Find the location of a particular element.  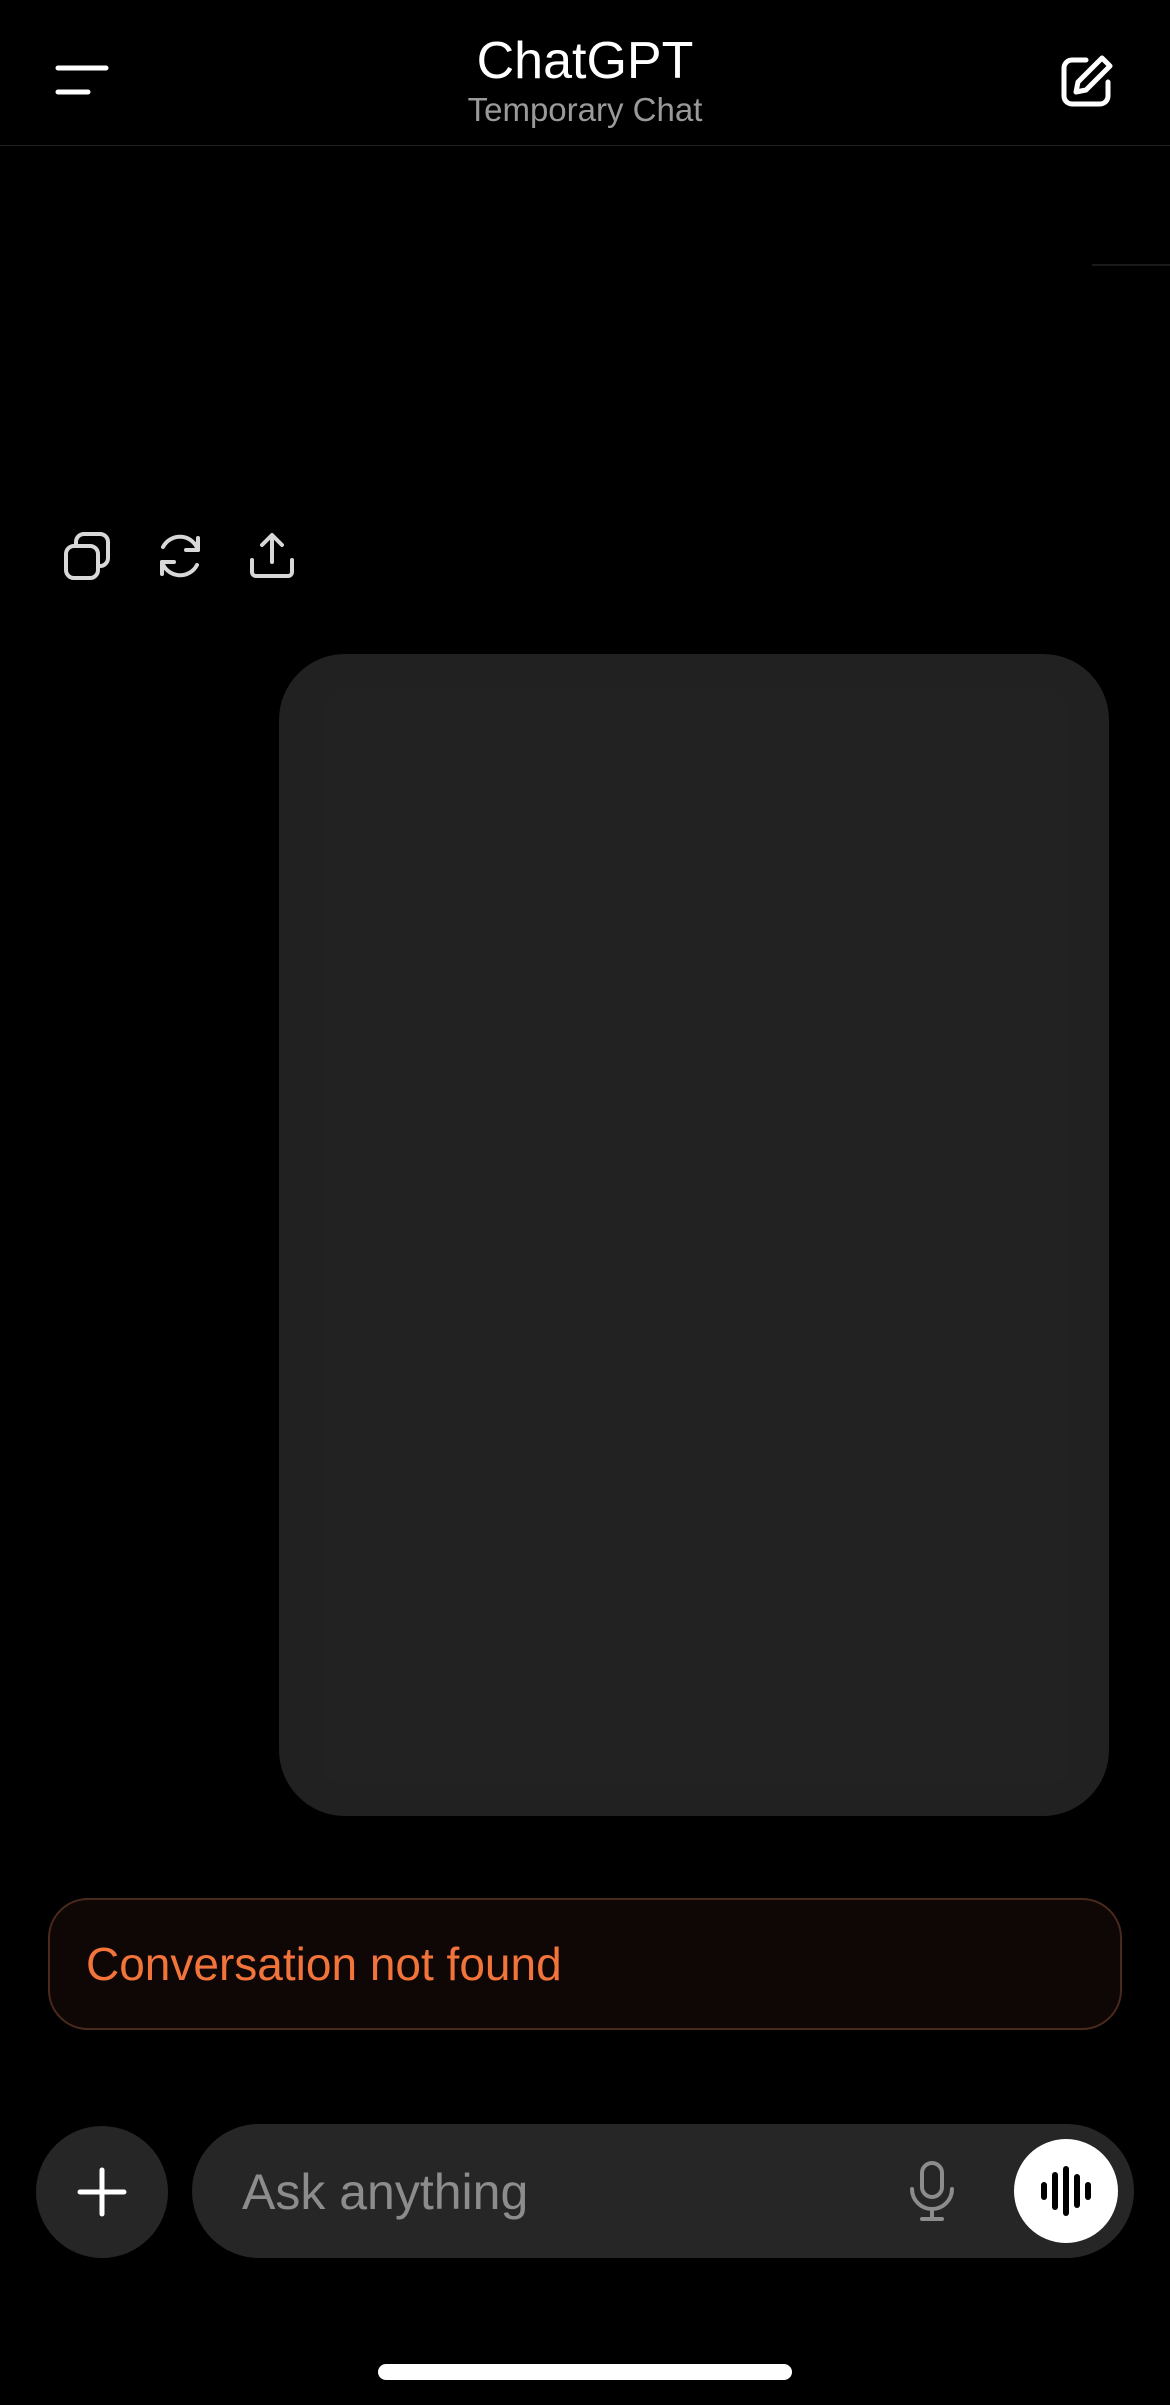

voice-mode-icon is located at coordinates (1066, 2191).